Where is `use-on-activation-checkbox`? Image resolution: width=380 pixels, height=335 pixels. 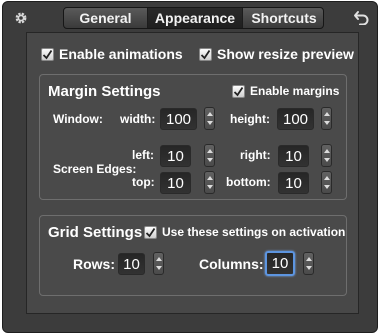 use-on-activation-checkbox is located at coordinates (150, 232).